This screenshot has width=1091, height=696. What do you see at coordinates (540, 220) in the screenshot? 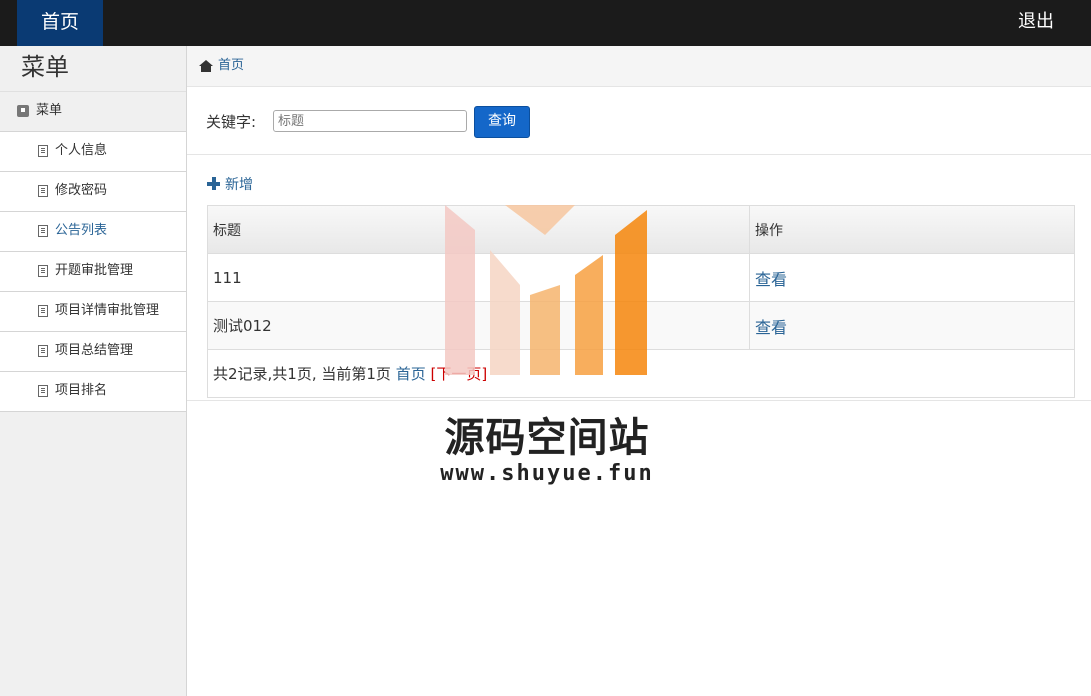
I see `logo-triangle` at bounding box center [540, 220].